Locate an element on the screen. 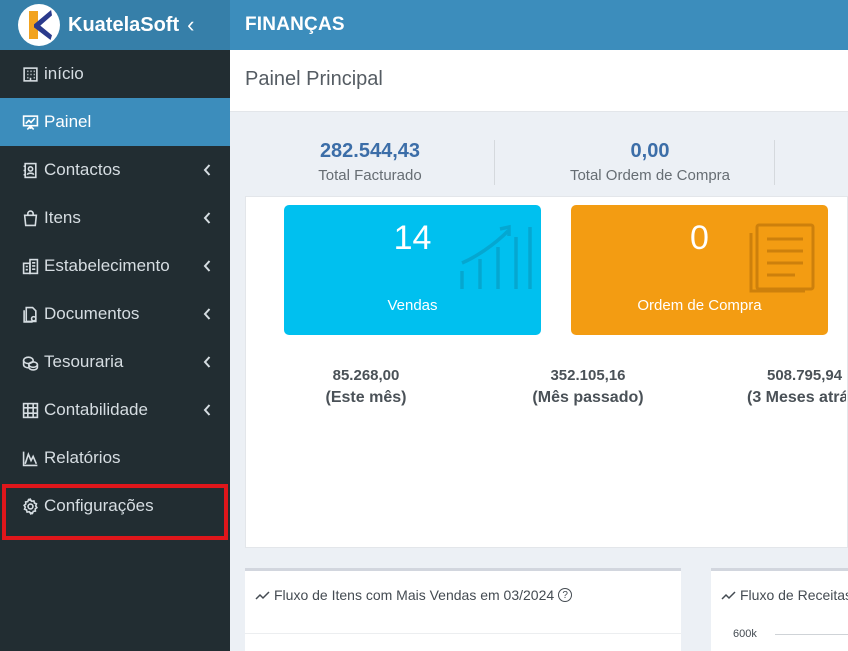 The image size is (848, 651). tile-label: Ordem de Compra is located at coordinates (699, 305).